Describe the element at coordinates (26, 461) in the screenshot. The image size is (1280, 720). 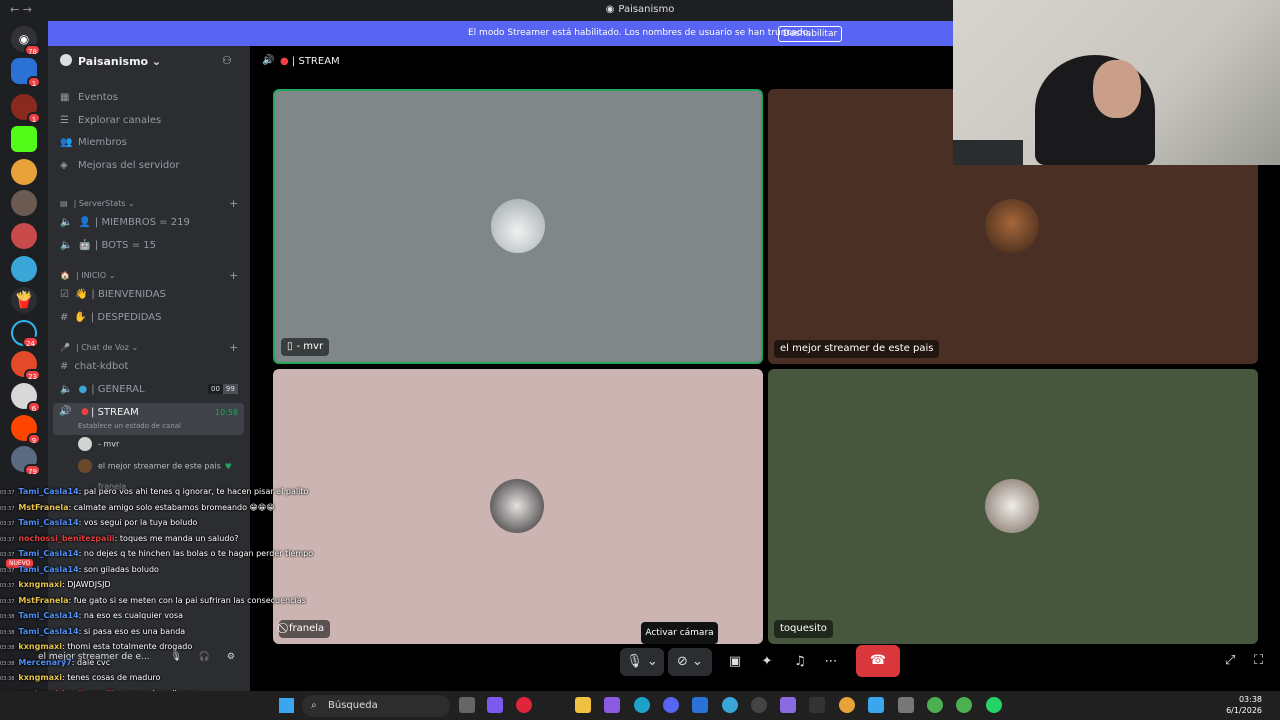
I see `server-icon: 79` at that location.